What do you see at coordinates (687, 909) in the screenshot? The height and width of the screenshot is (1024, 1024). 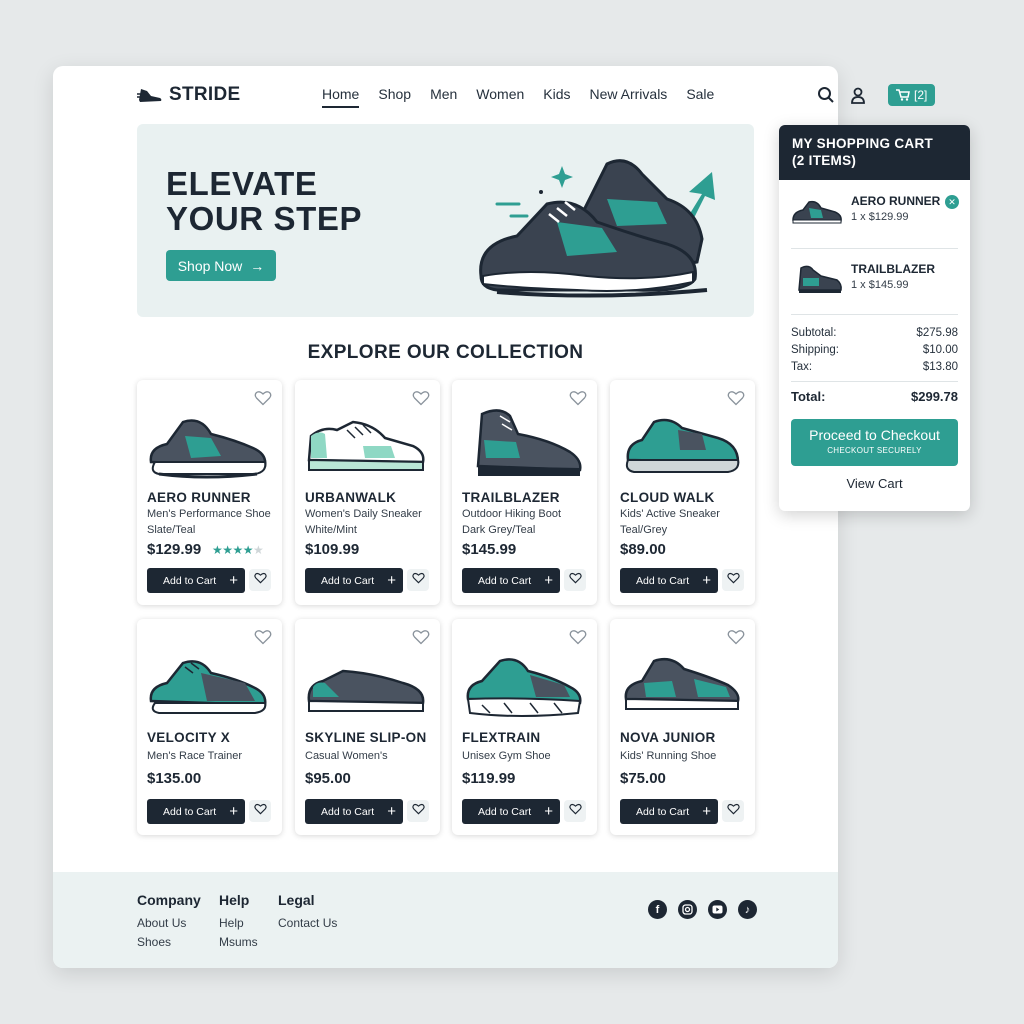 I see `instagram-icon` at bounding box center [687, 909].